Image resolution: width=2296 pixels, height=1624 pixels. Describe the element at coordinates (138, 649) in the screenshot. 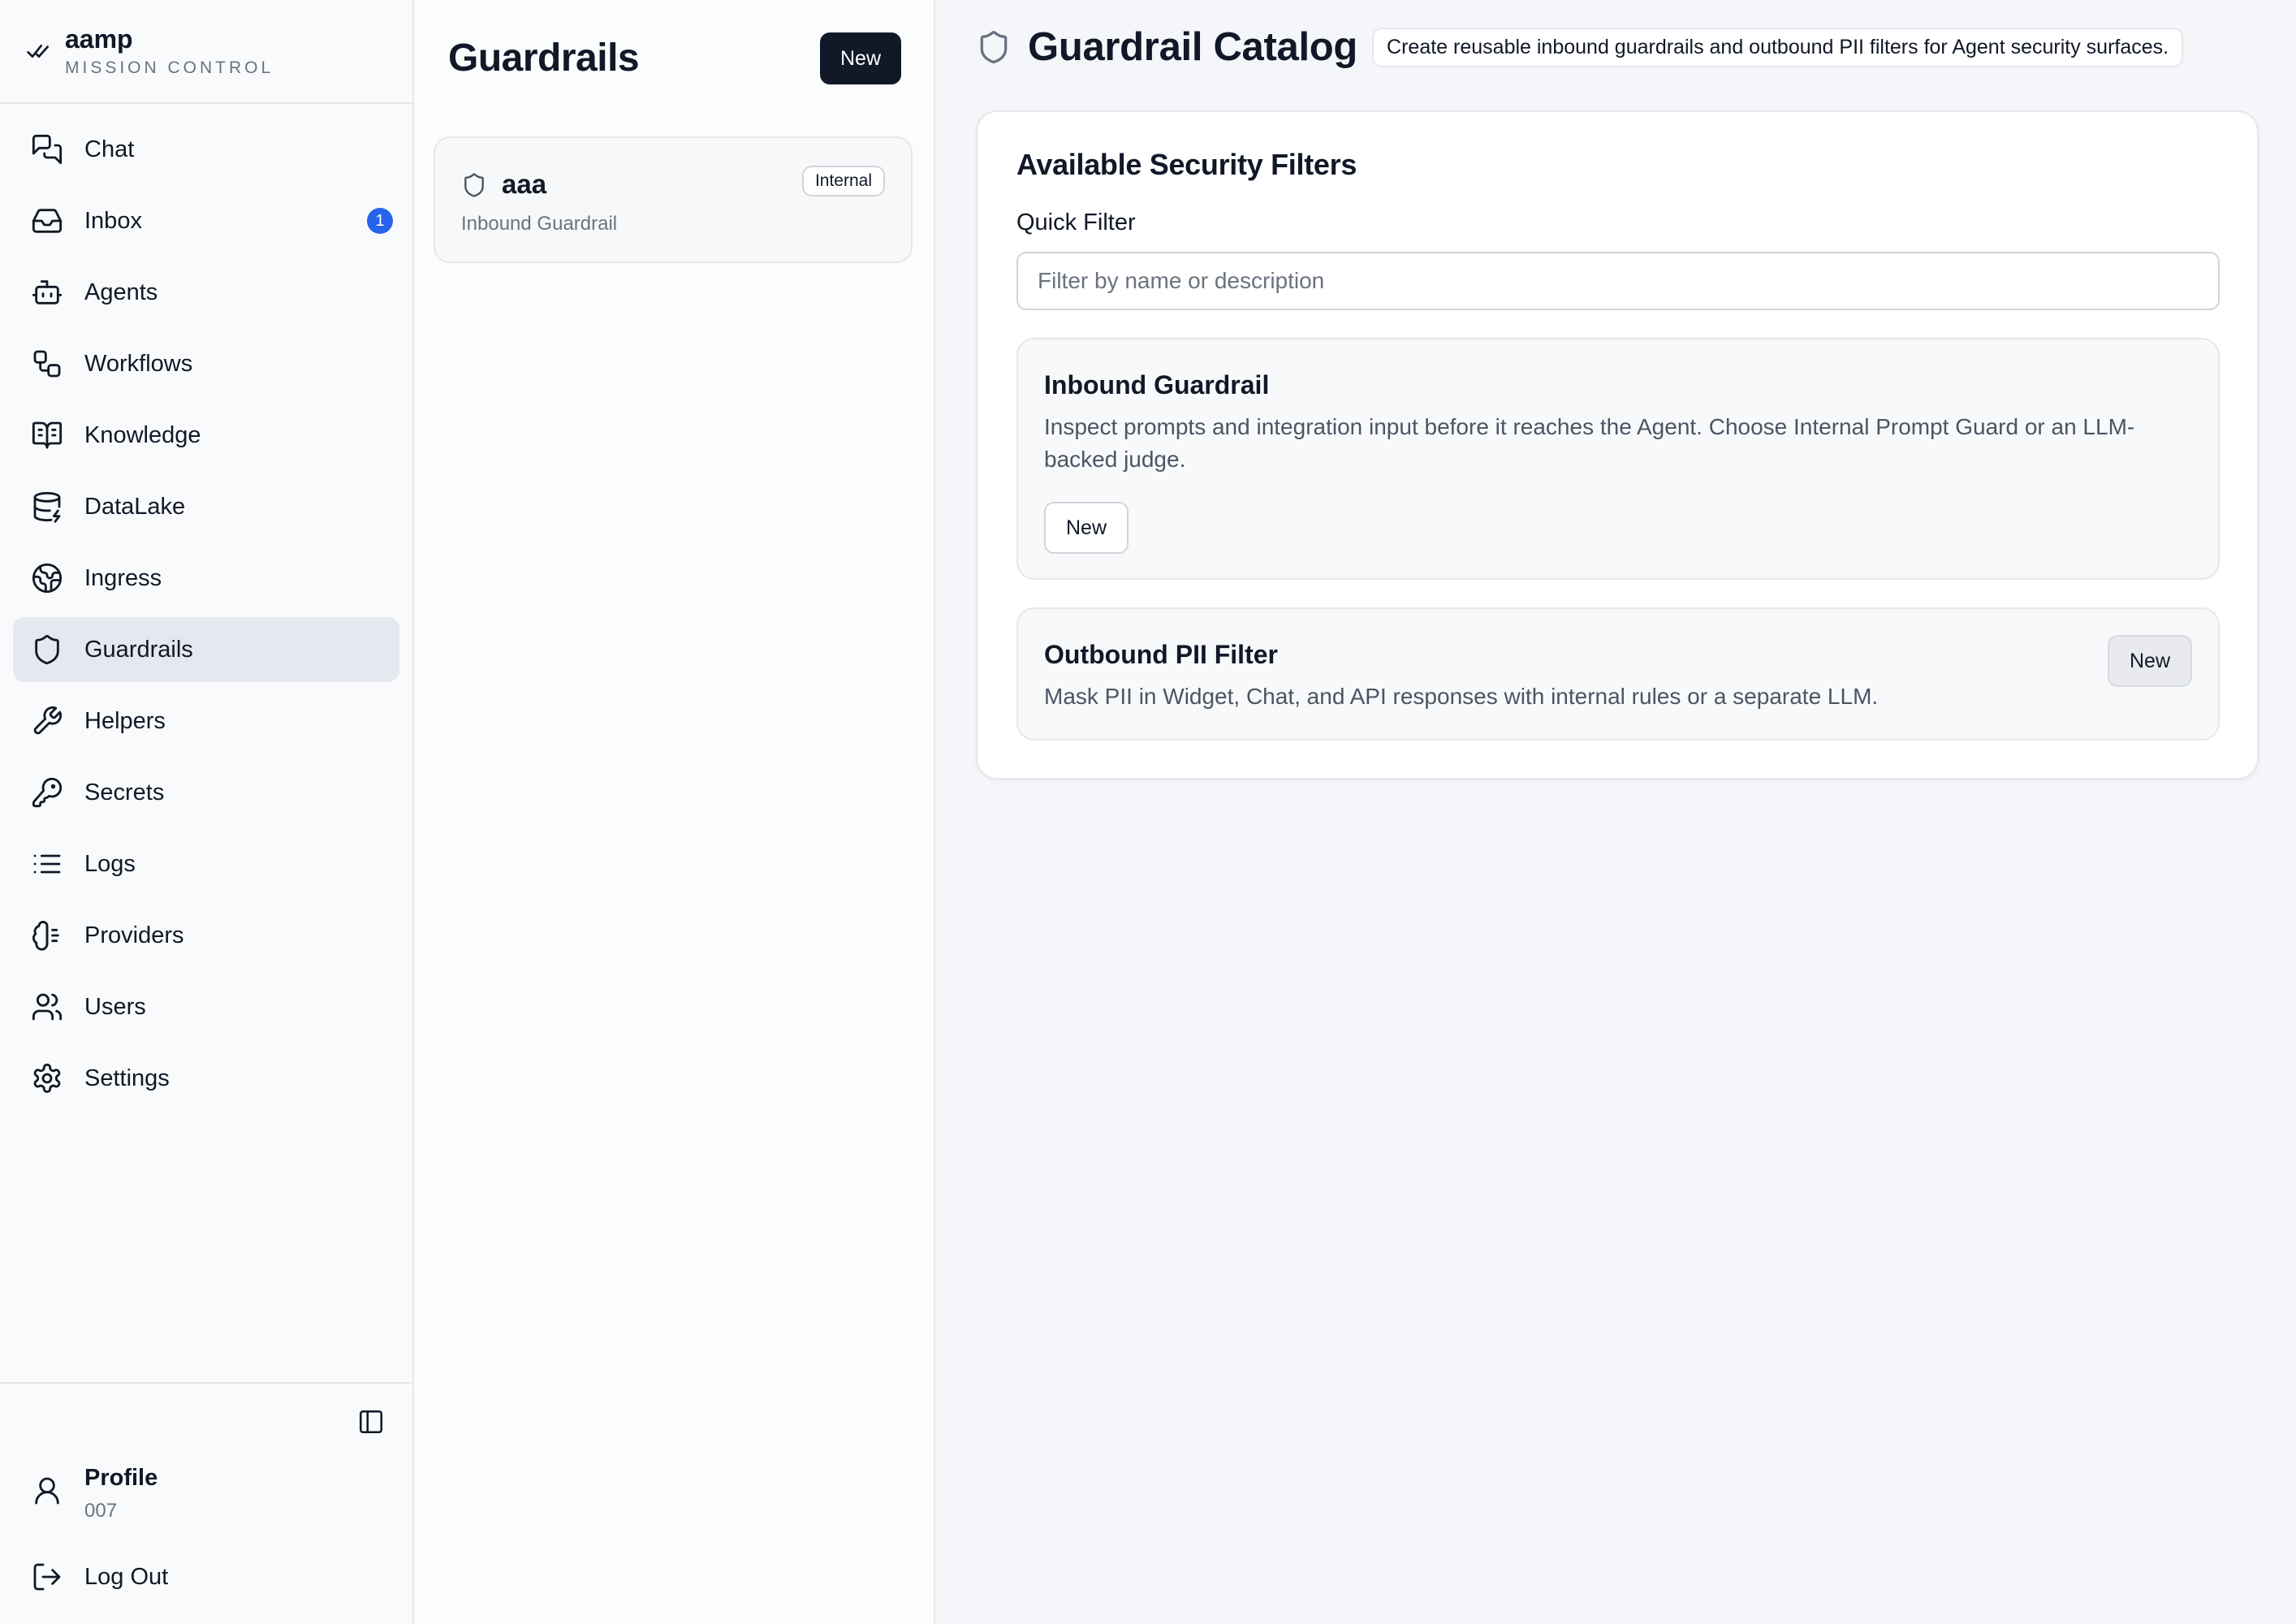

I see `sidebar-item-label: Guardrails` at that location.